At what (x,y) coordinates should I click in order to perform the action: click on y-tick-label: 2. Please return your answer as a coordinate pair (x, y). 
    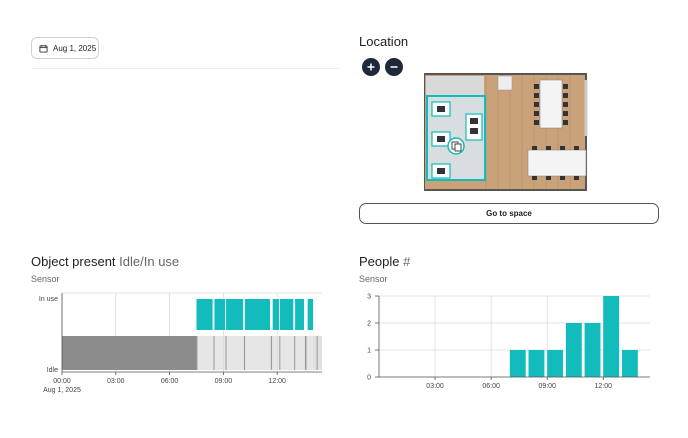
    Looking at the image, I should click on (369, 324).